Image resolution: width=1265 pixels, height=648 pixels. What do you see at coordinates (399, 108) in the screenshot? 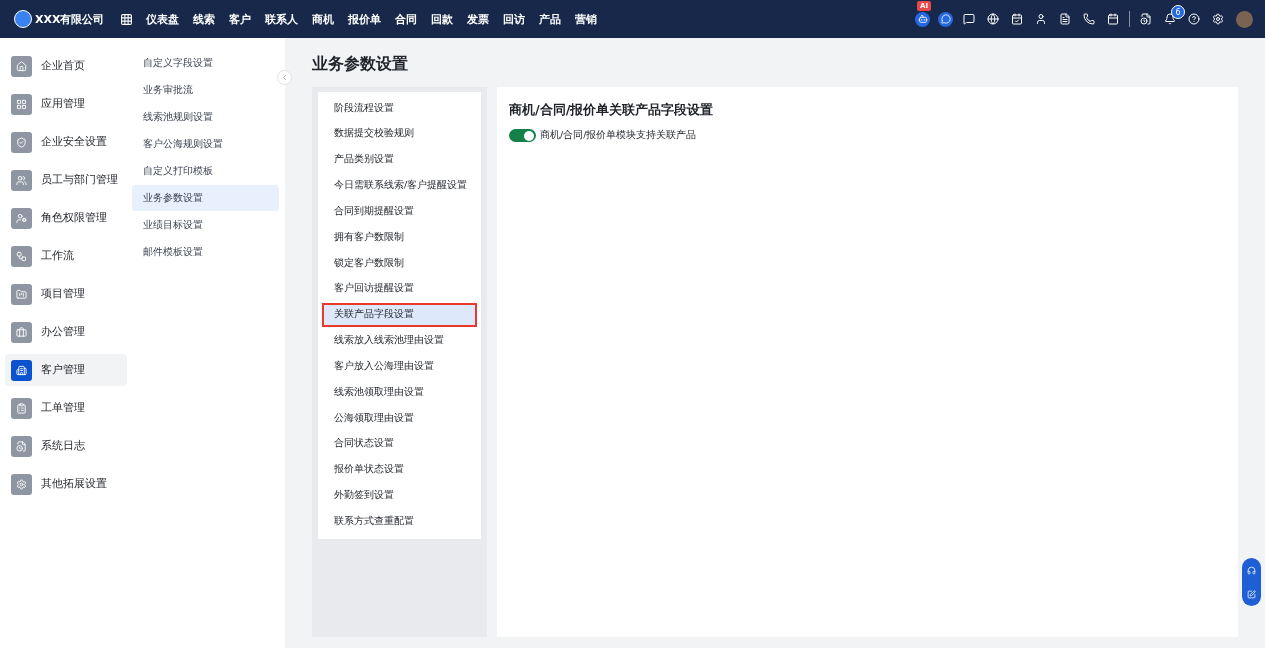
I see `settings-list-item: 阶段流程设置` at bounding box center [399, 108].